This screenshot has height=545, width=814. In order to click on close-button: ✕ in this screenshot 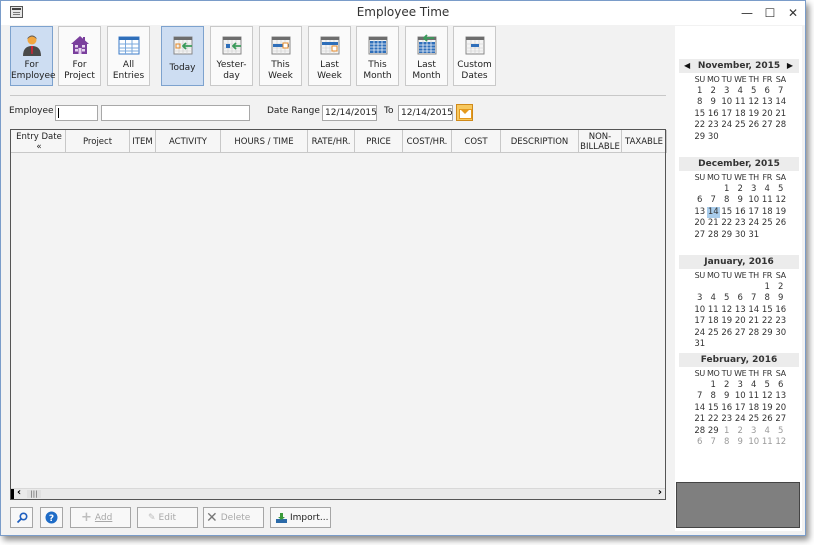, I will do `click(793, 13)`.